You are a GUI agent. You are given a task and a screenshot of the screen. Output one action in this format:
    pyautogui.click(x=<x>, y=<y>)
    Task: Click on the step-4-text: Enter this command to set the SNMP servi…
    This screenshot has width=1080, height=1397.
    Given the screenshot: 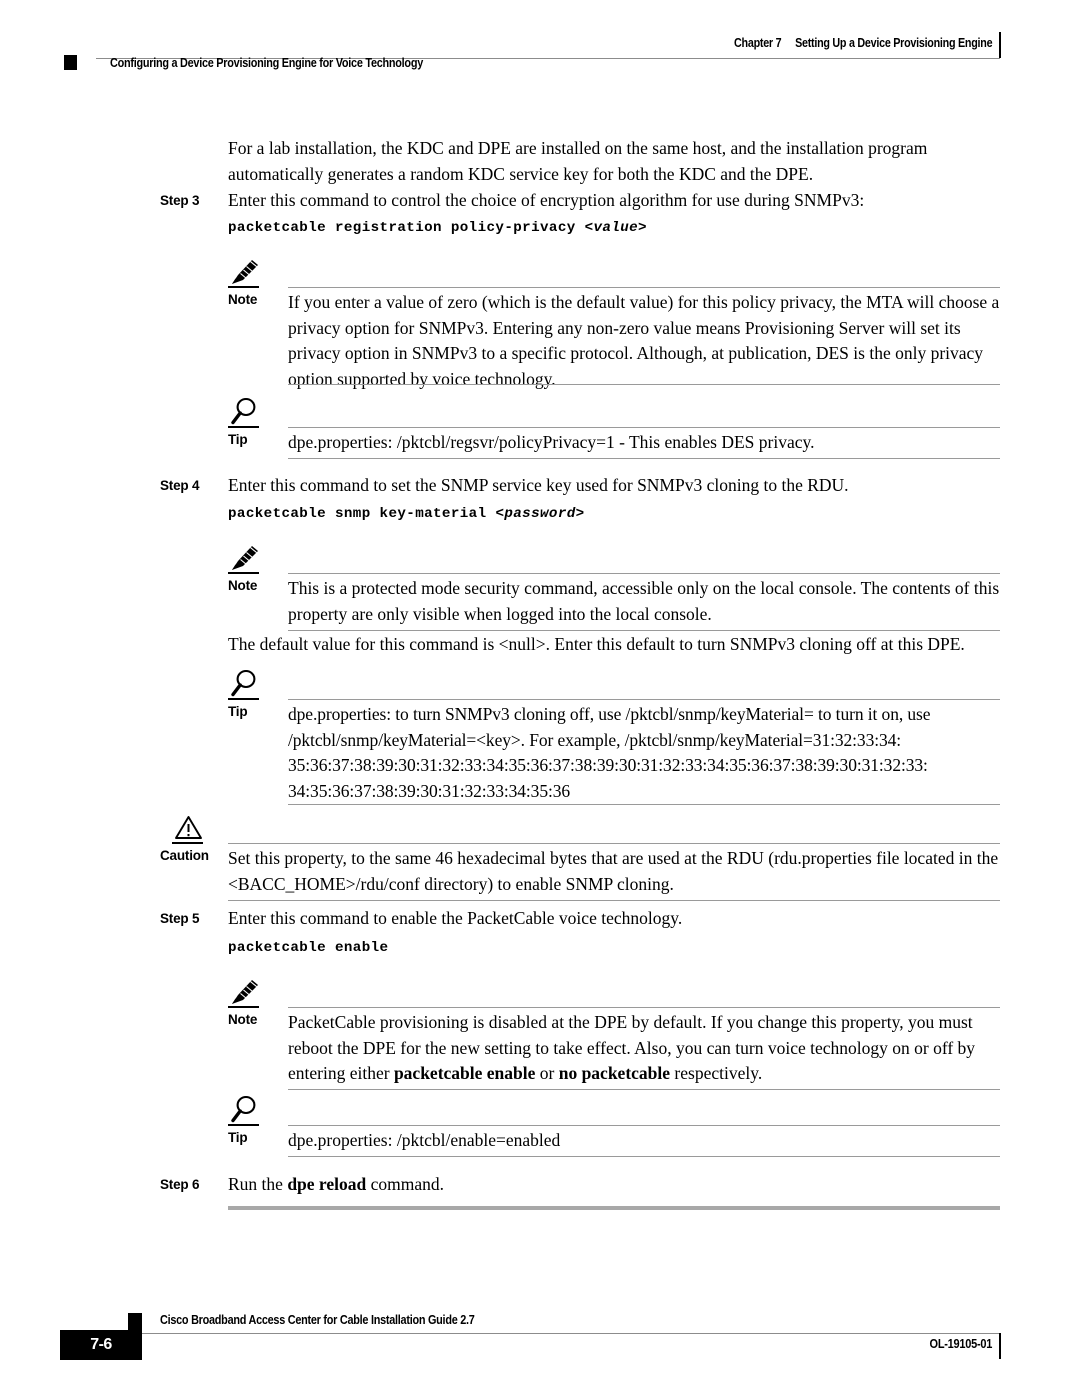 What is the action you would take?
    pyautogui.click(x=538, y=485)
    